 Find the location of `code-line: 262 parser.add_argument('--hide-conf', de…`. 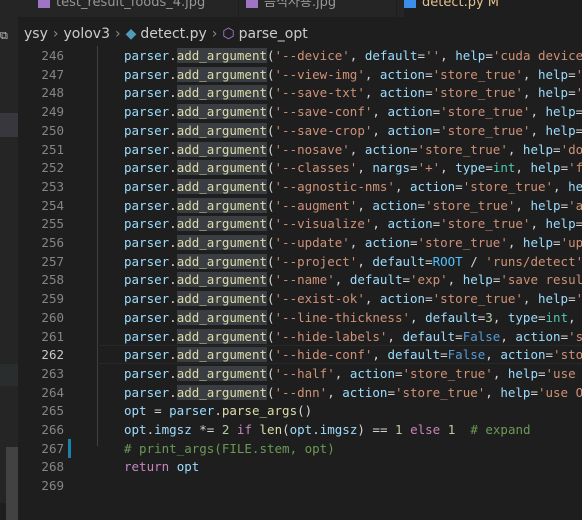

code-line: 262 parser.add_argument('--hide-conf', de… is located at coordinates (291, 355).